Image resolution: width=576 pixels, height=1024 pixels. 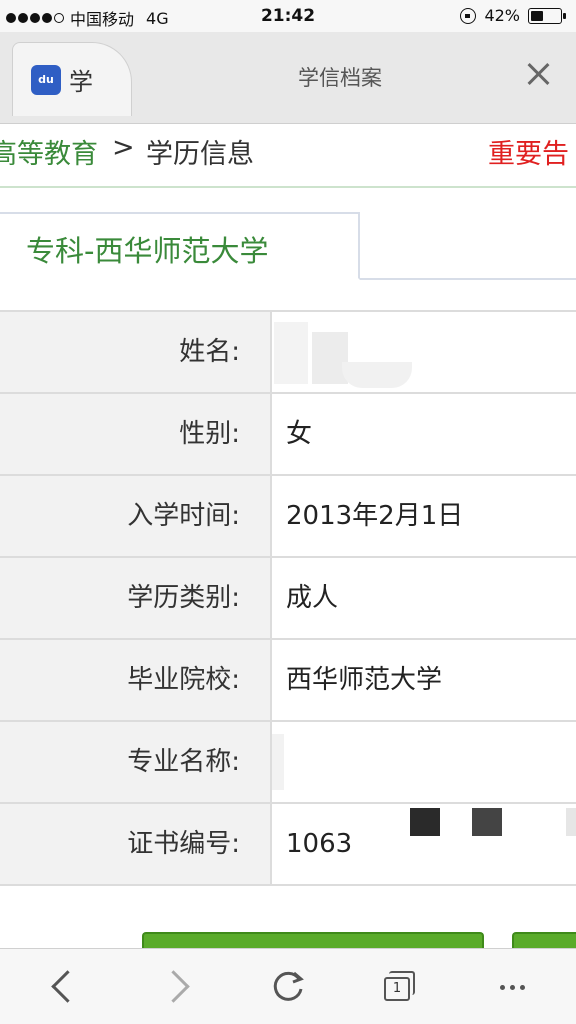 I want to click on breadcrumb-current: 学历信息, so click(x=200, y=154).